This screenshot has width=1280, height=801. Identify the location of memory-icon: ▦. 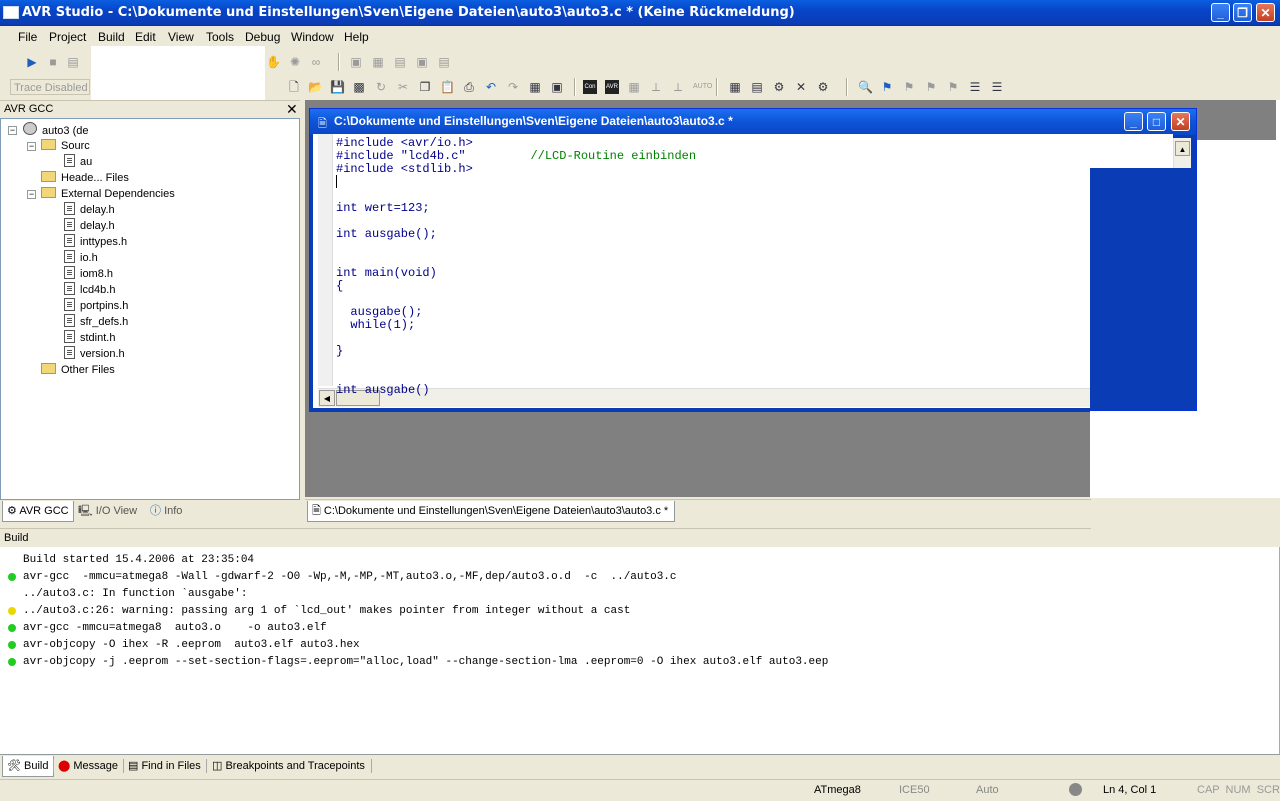
(378, 62).